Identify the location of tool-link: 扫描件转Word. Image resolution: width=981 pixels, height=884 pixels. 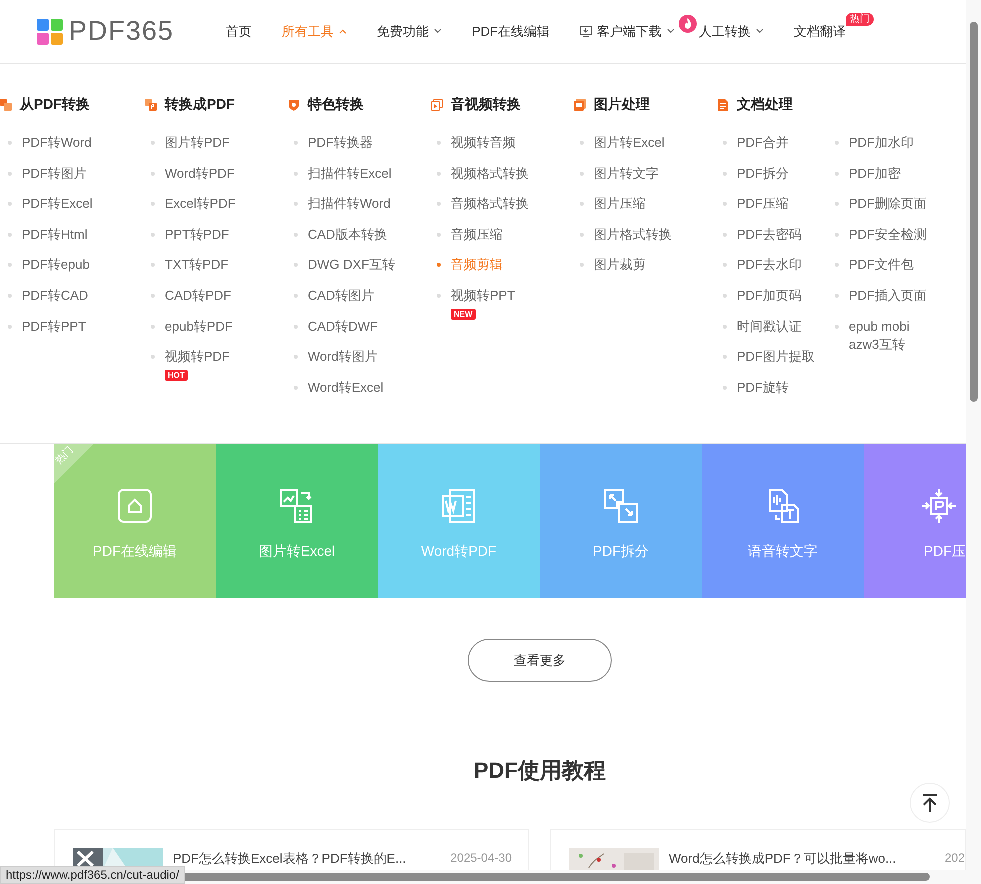
(349, 204).